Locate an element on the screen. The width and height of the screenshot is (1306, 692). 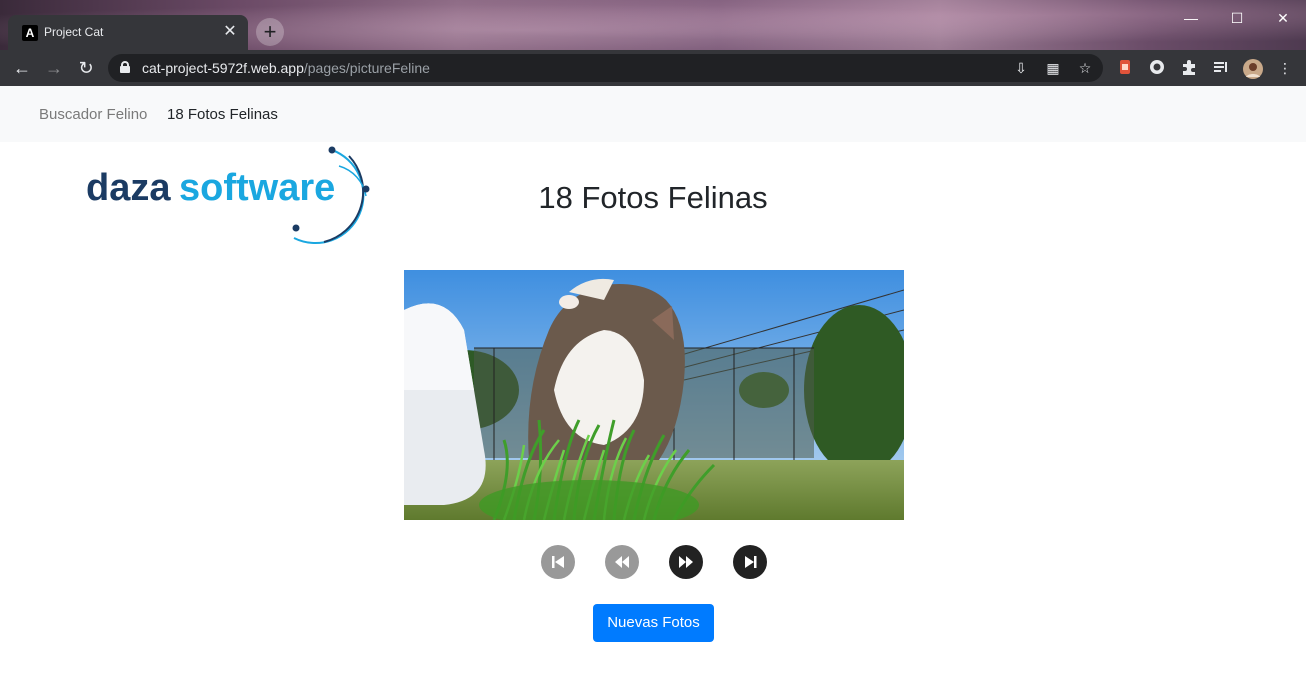
reload-icon: ↻ is located at coordinates (86, 68).